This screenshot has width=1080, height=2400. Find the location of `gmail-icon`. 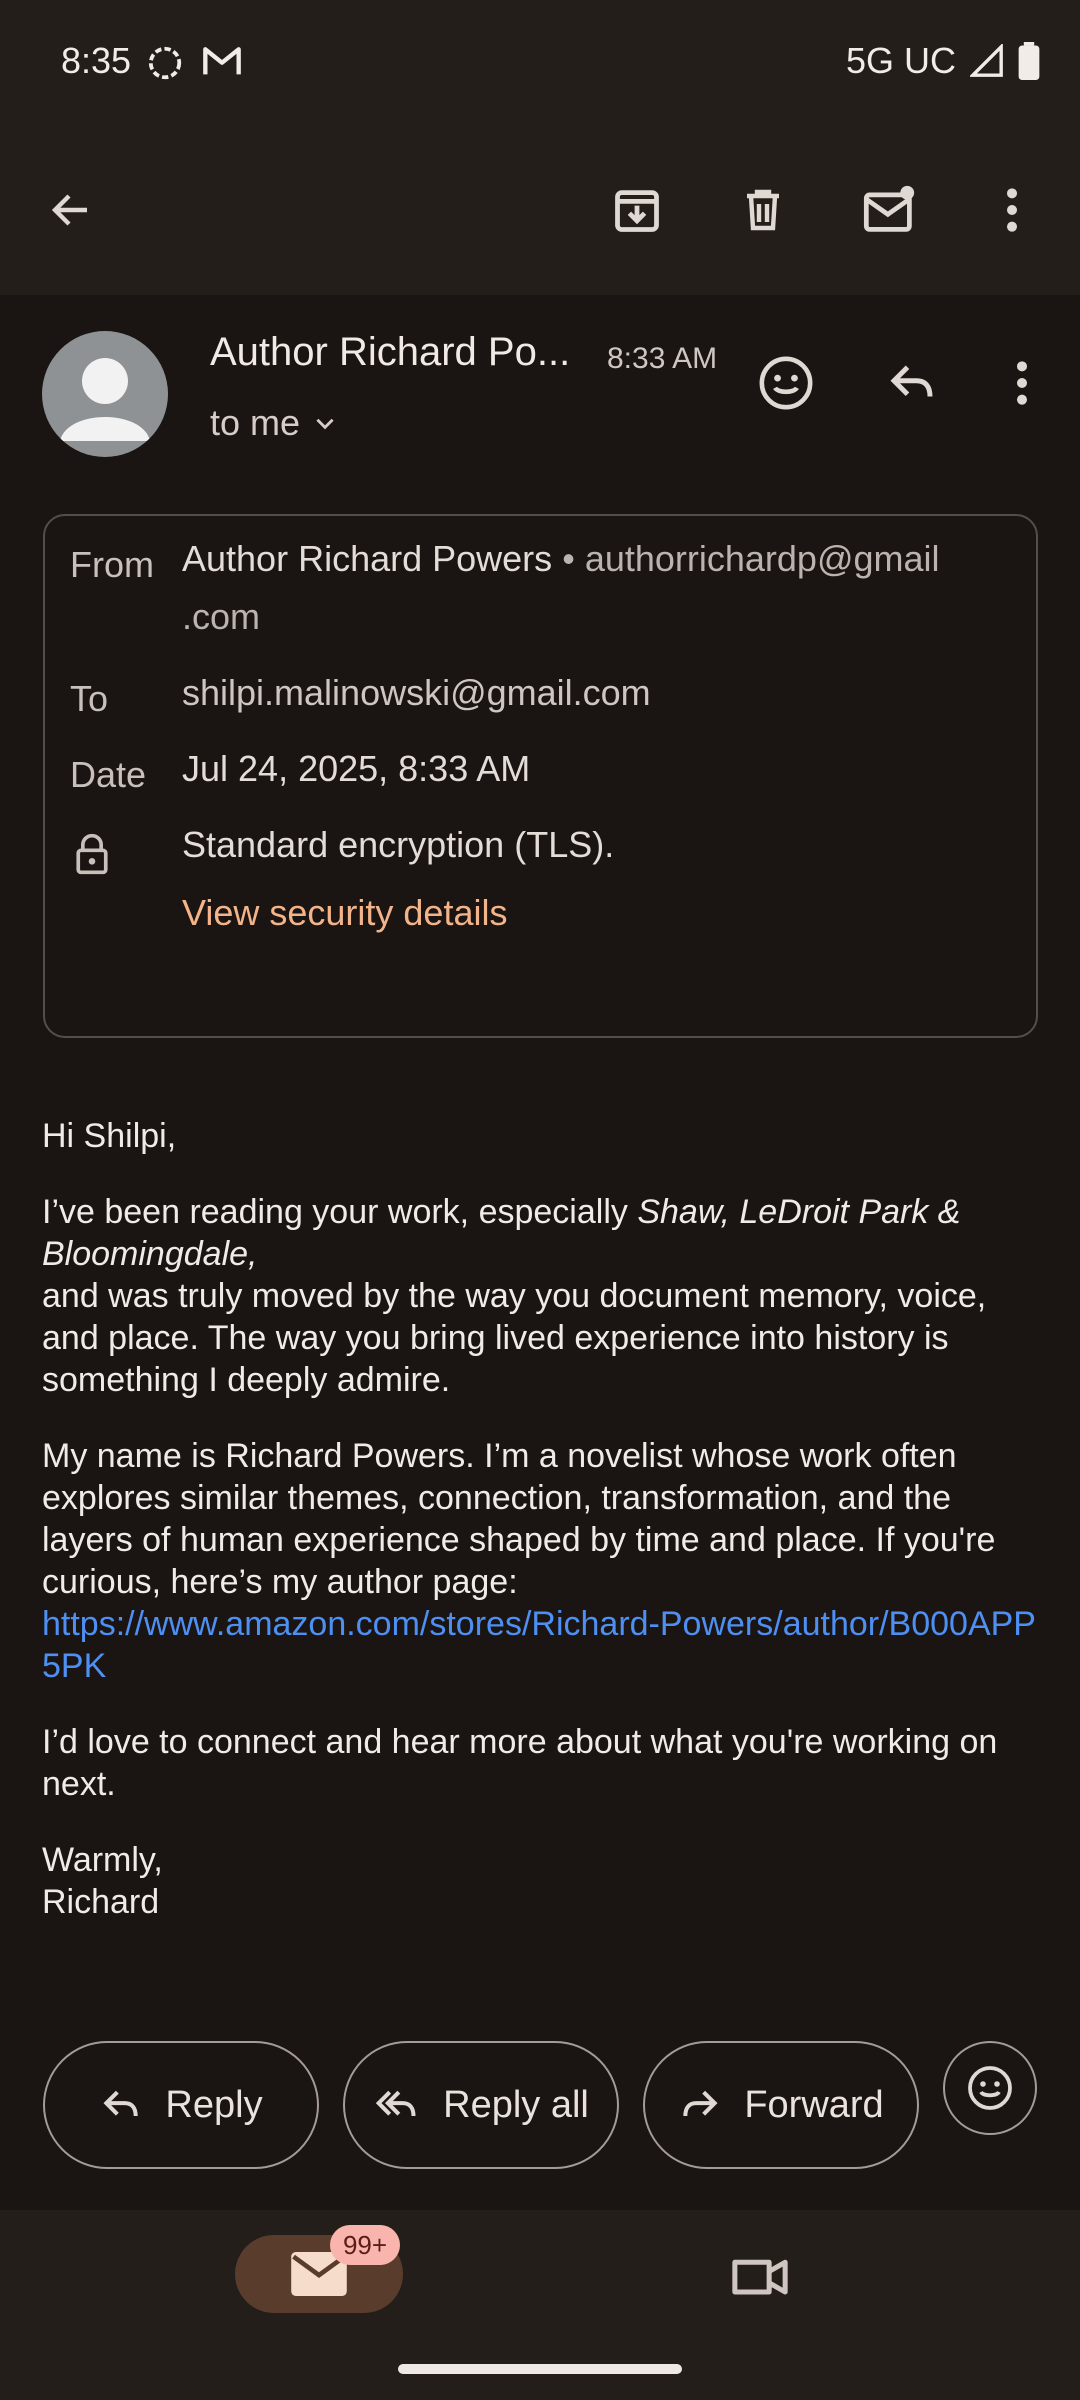

gmail-icon is located at coordinates (222, 61).